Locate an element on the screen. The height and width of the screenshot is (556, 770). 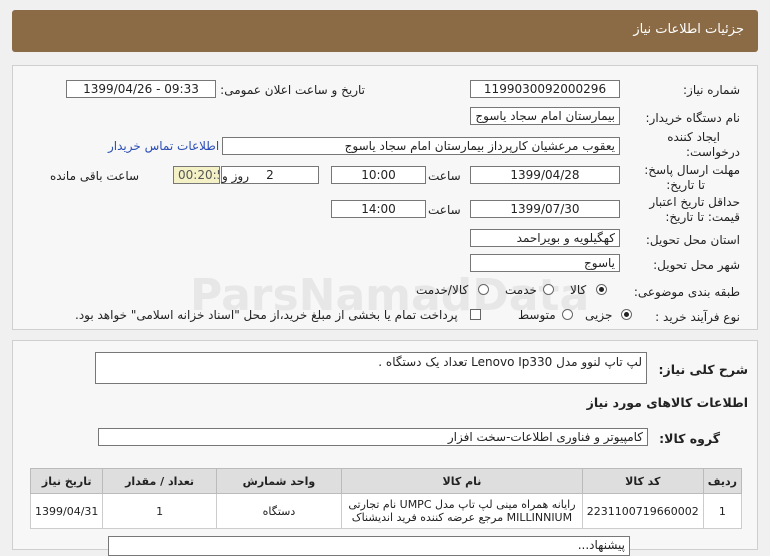
creator-label-2: درخواست: is located at coordinates (713, 152).